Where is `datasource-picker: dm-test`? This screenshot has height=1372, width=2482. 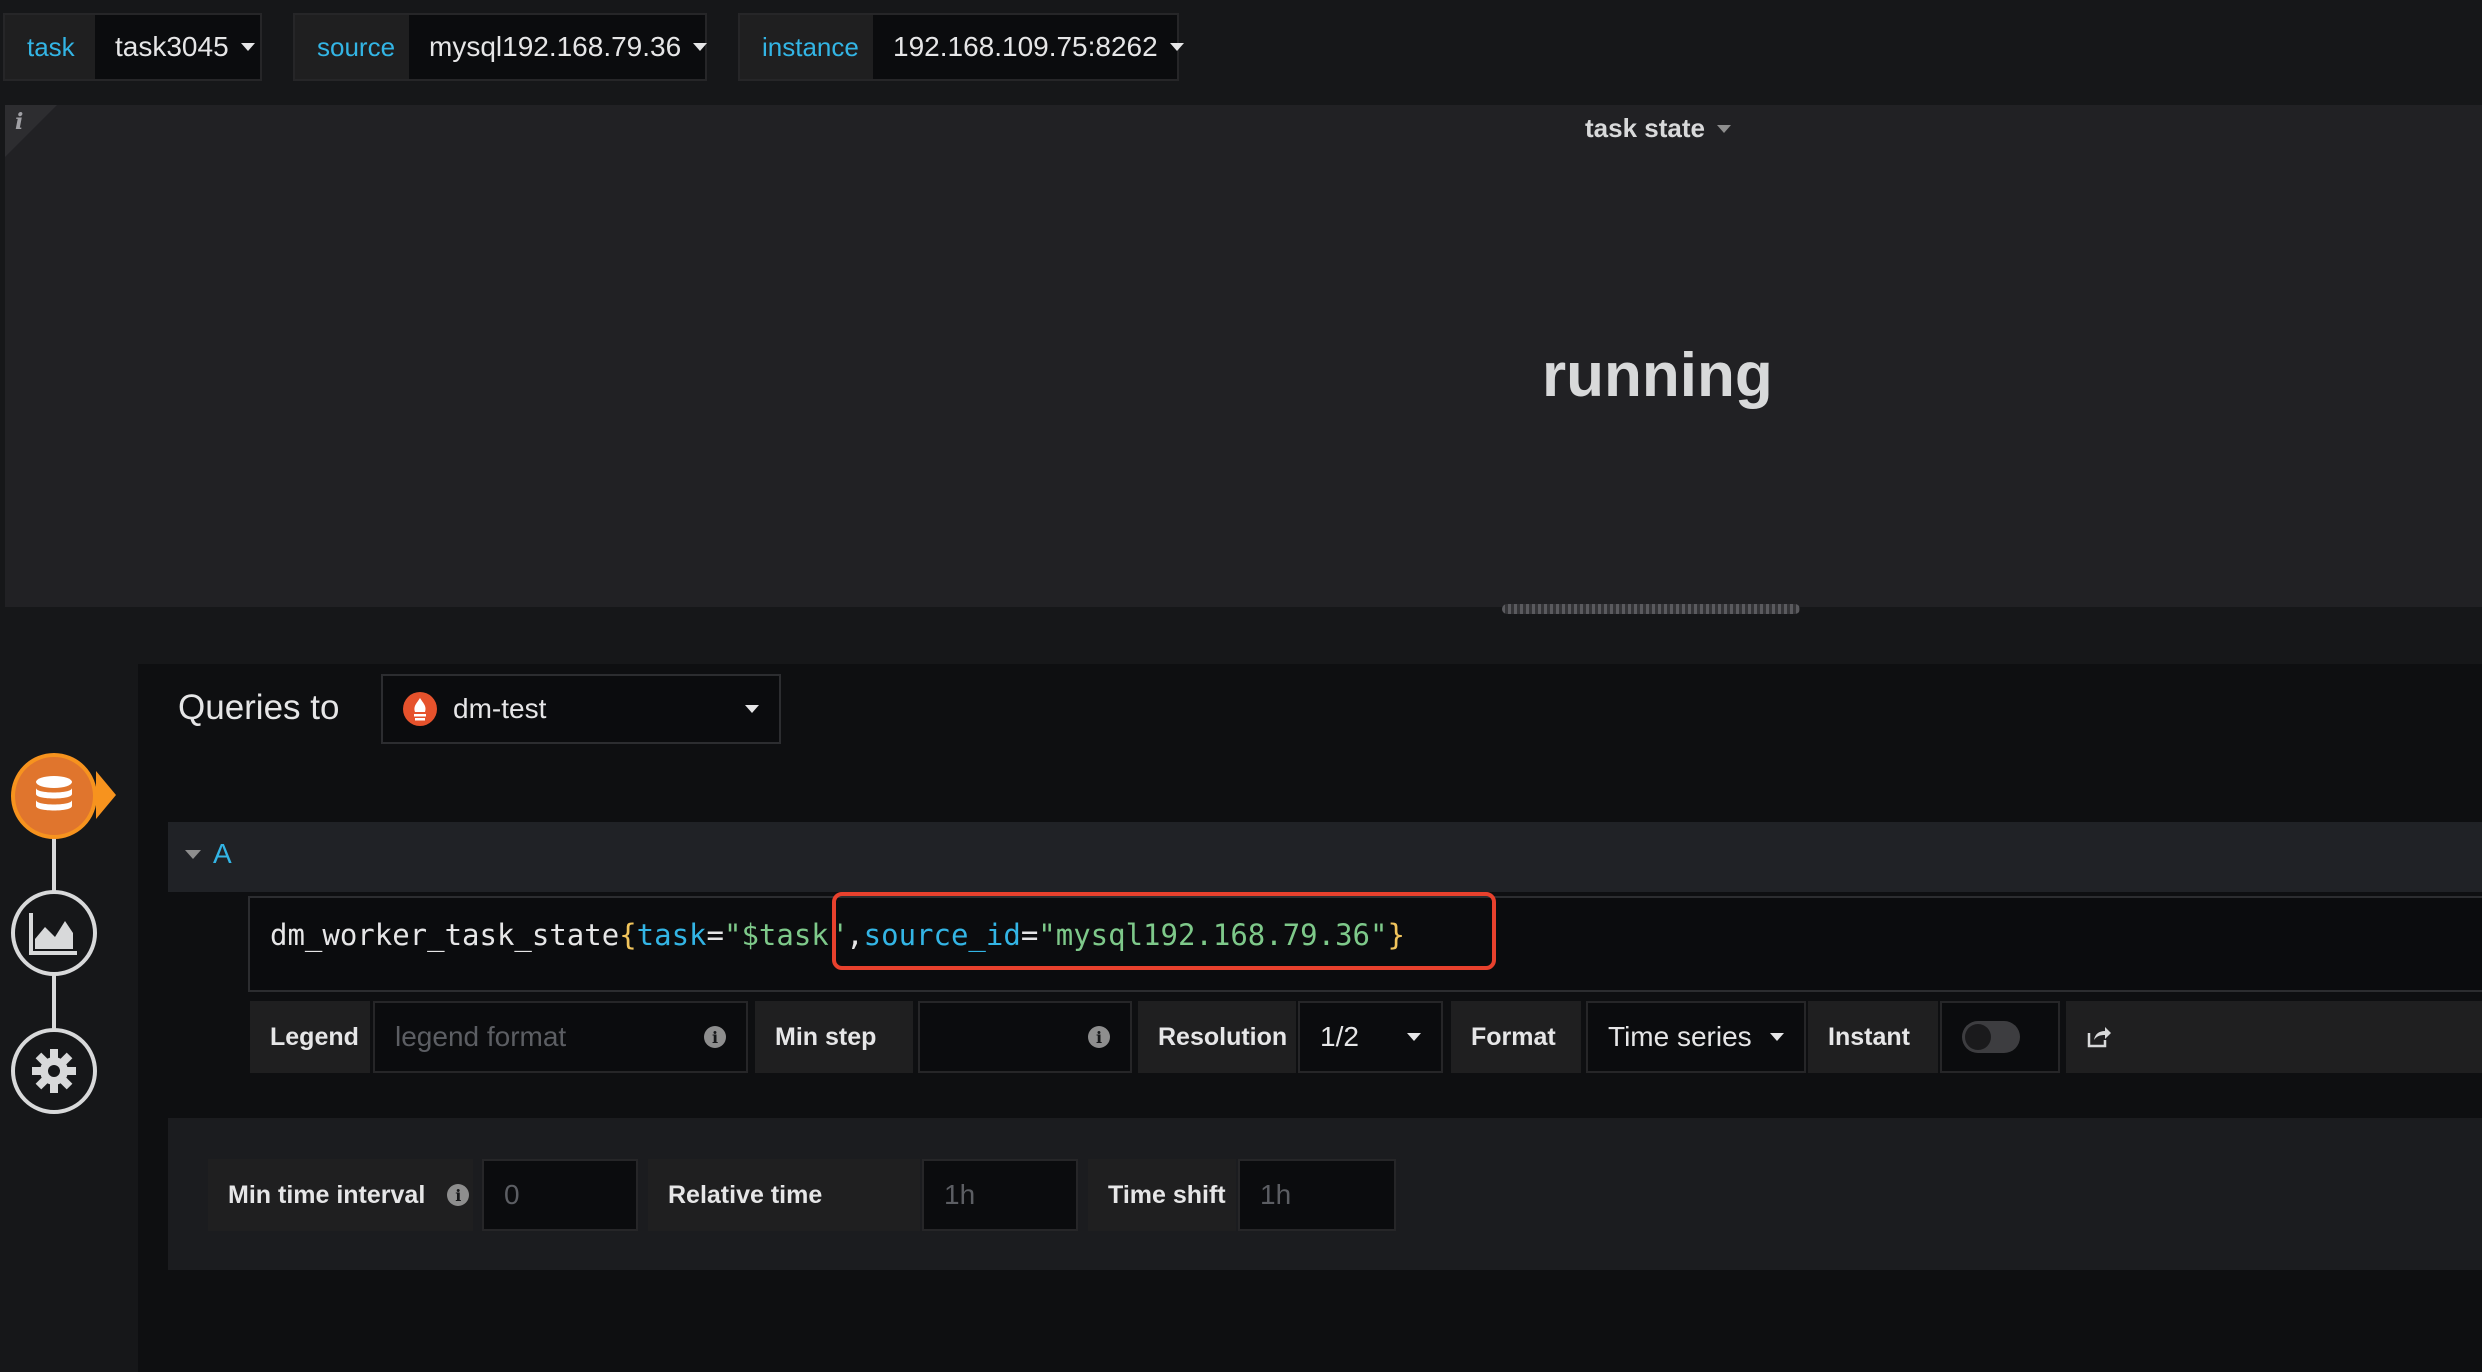
datasource-picker: dm-test is located at coordinates (581, 709).